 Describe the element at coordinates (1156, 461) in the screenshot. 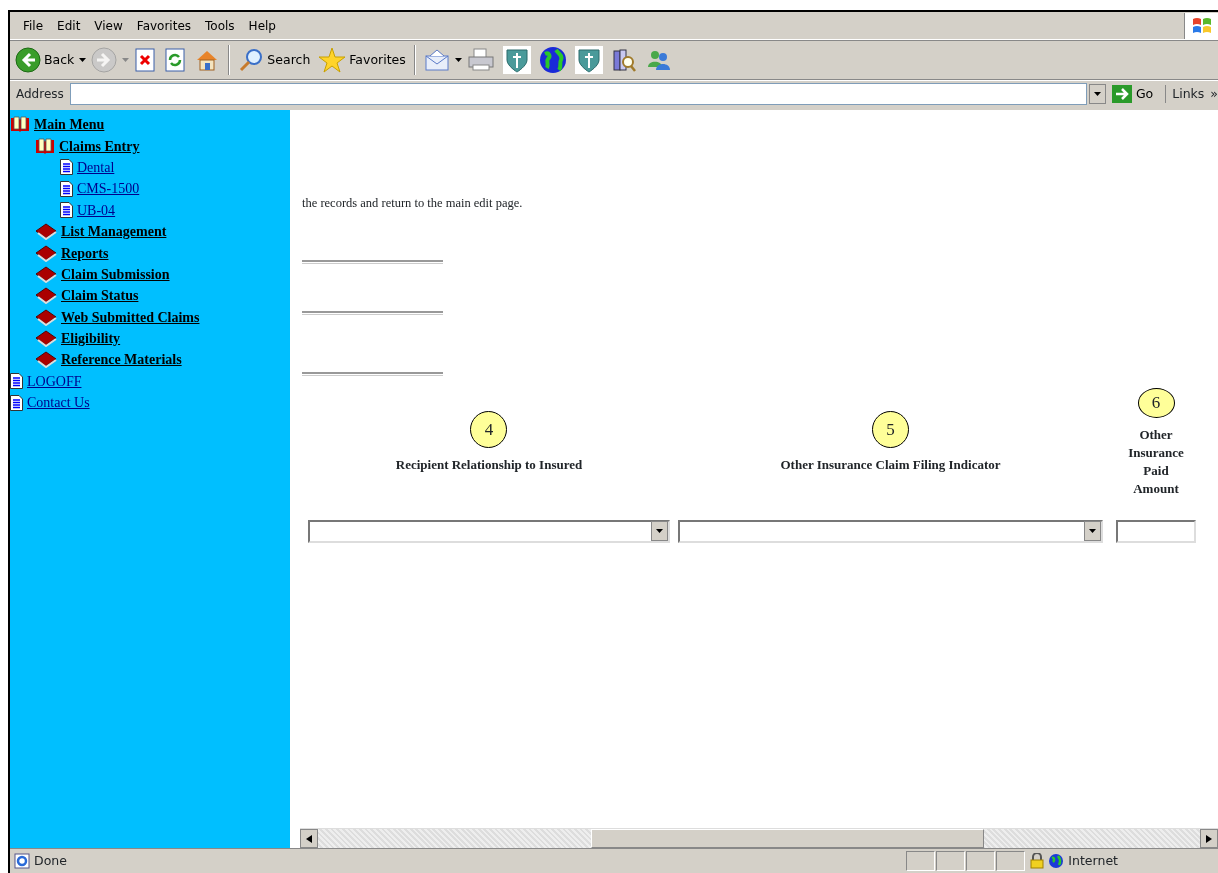

I see `field-label: Other Insurance Paid Amount` at that location.